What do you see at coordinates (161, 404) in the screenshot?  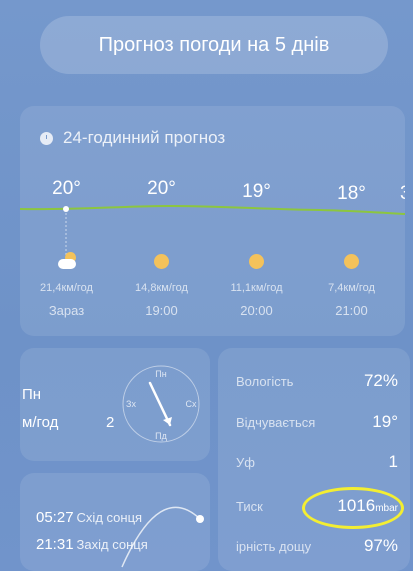 I see `wind-compass: Пн Пд Сх Зх` at bounding box center [161, 404].